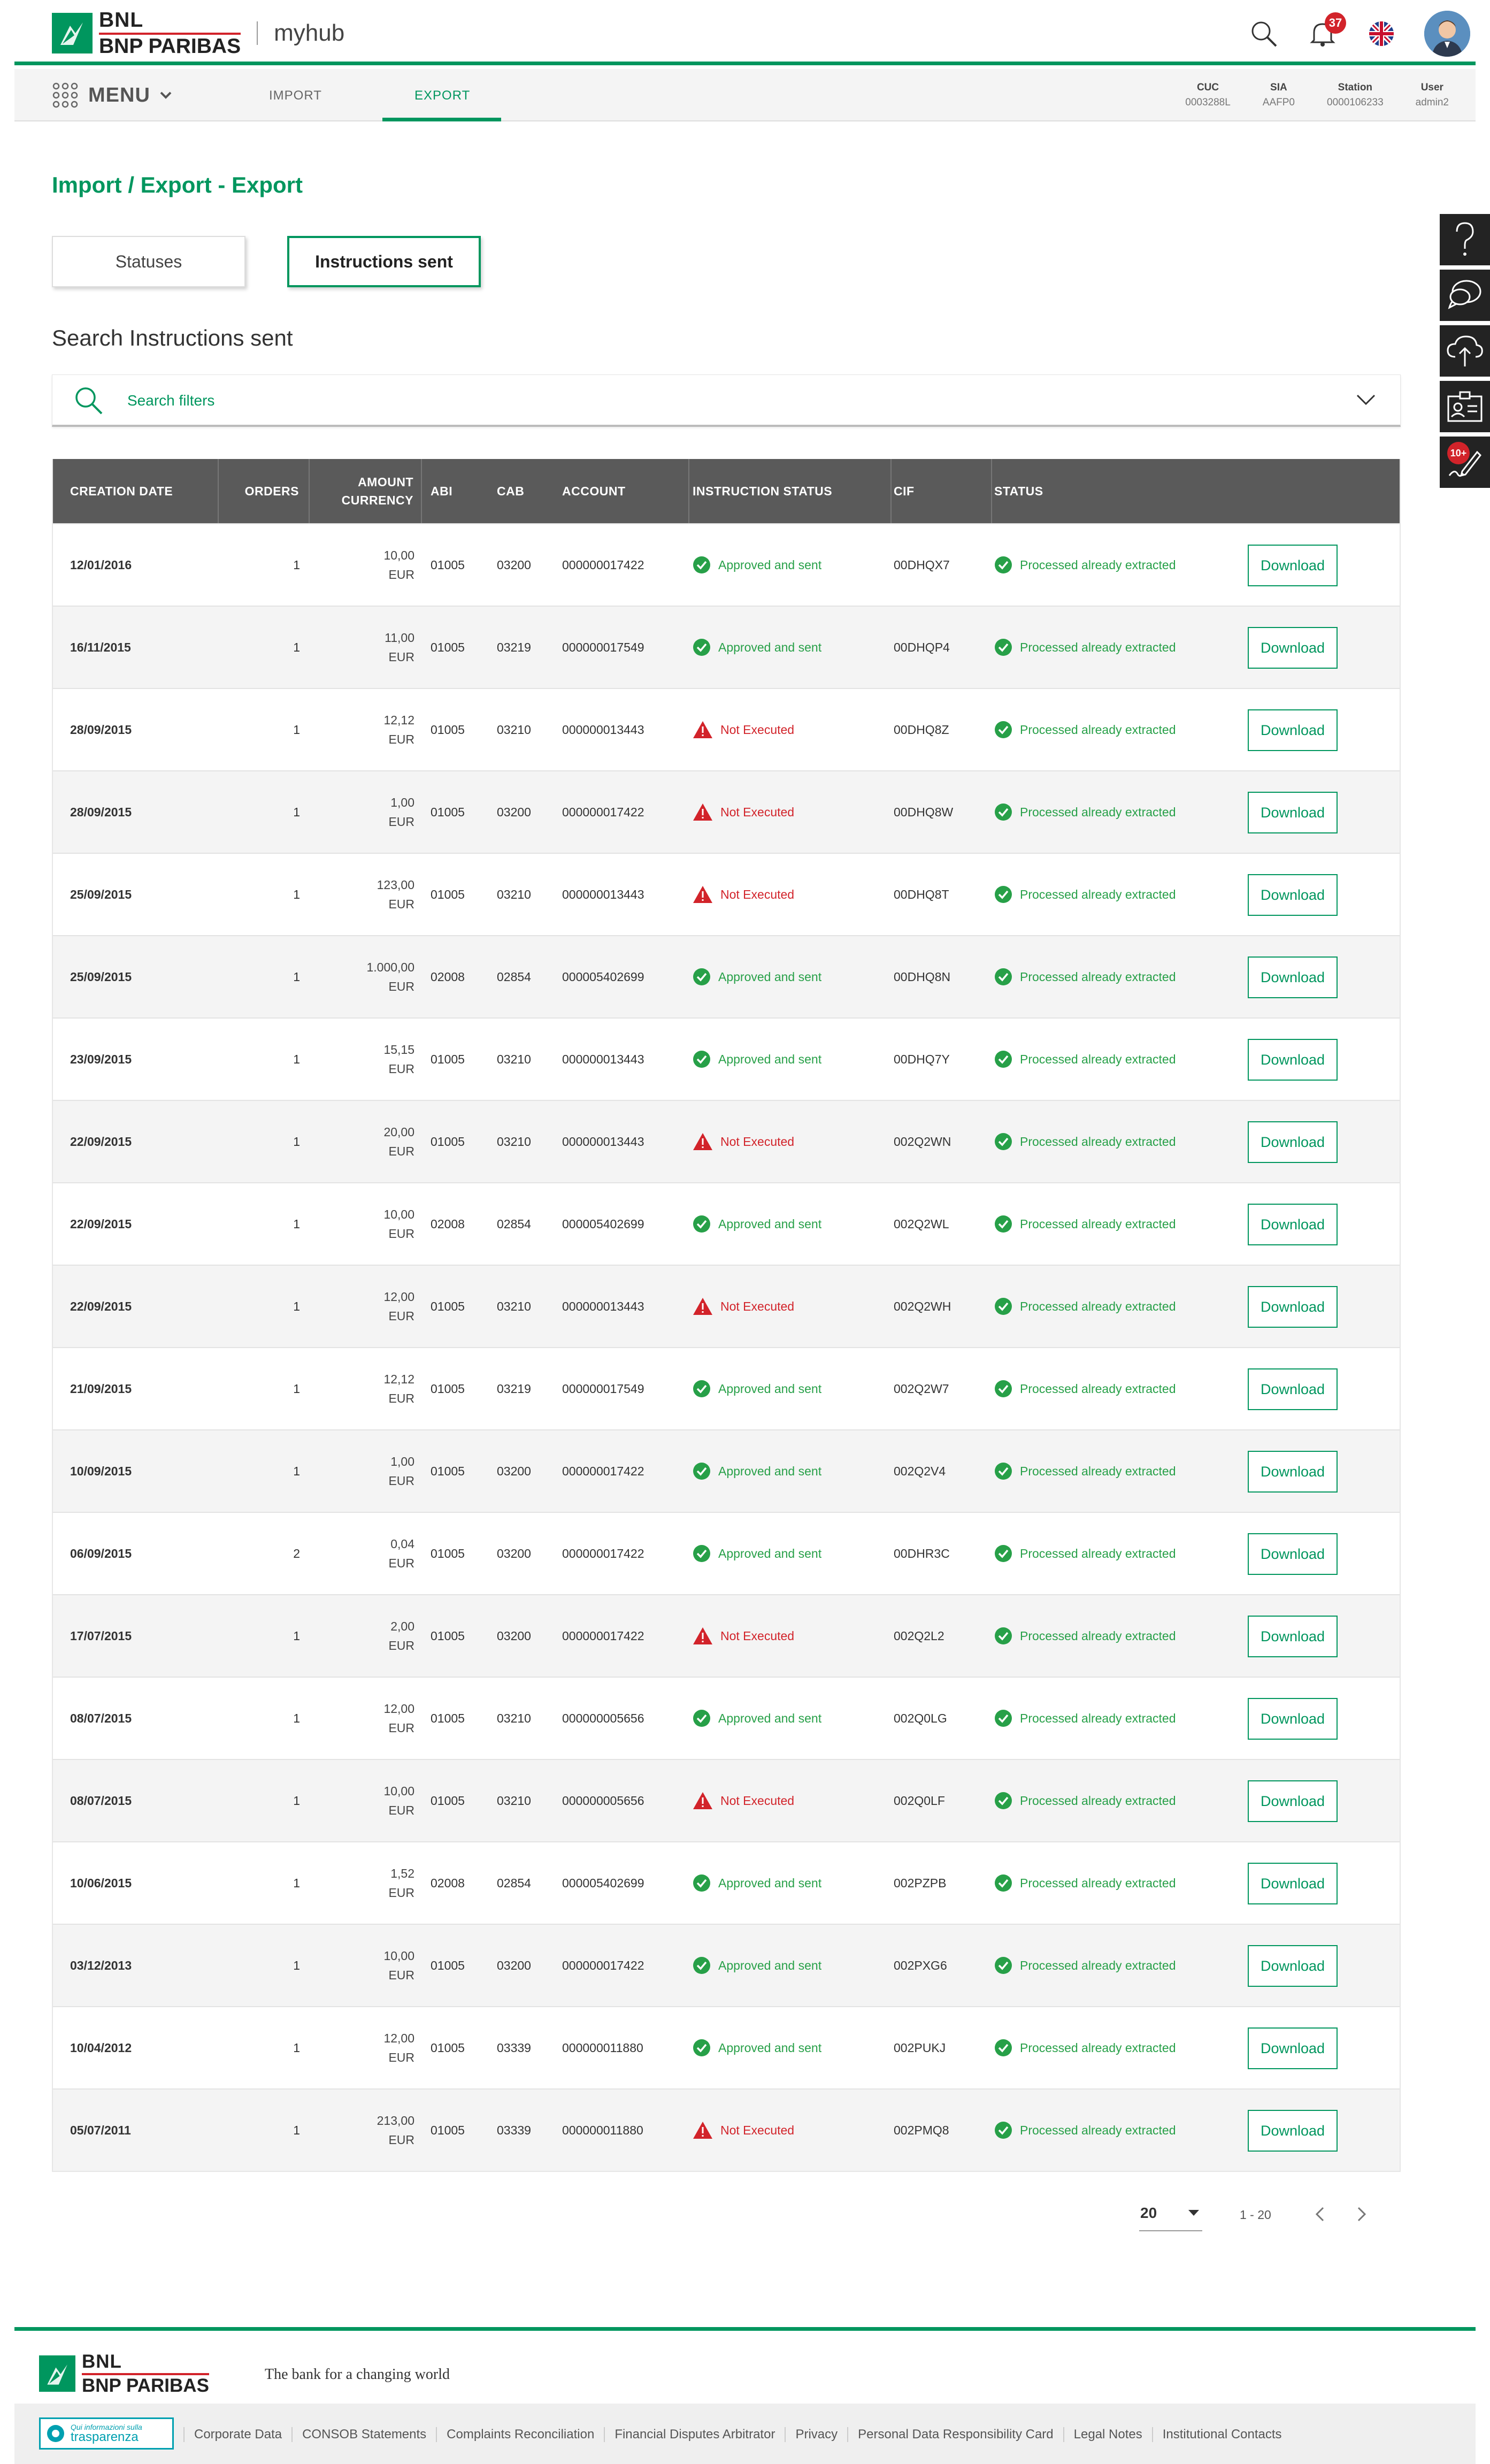 This screenshot has width=1490, height=2464. Describe the element at coordinates (1320, 2215) in the screenshot. I see `prev-page-button` at that location.